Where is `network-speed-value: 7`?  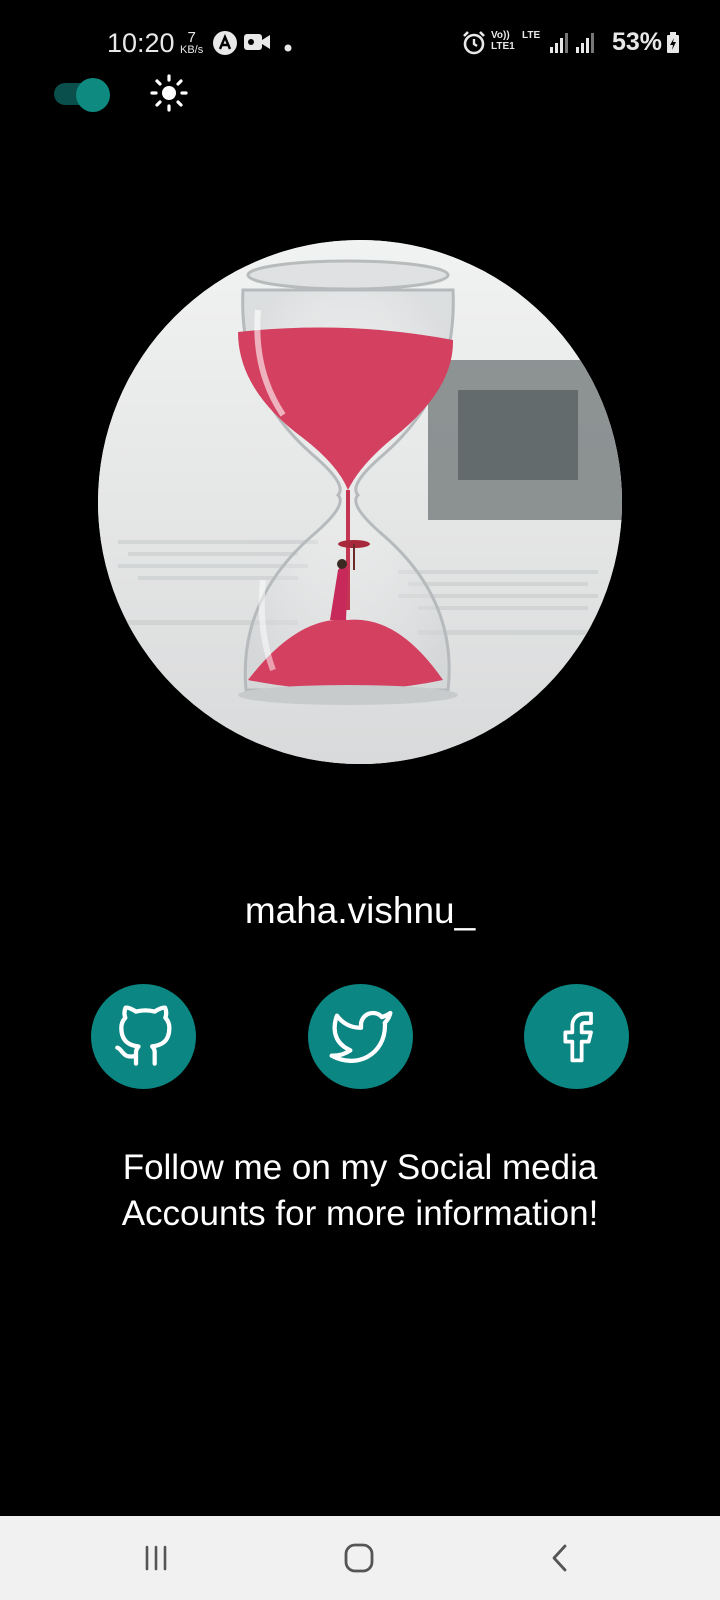 network-speed-value: 7 is located at coordinates (191, 37).